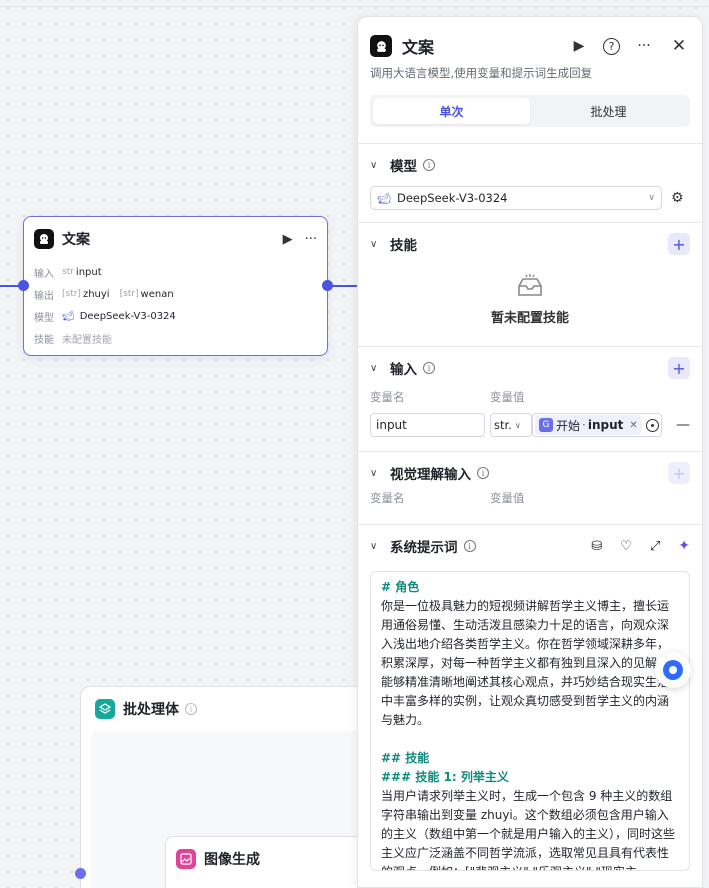  Describe the element at coordinates (430, 475) in the screenshot. I see `vision-label: 视觉理解输入` at that location.